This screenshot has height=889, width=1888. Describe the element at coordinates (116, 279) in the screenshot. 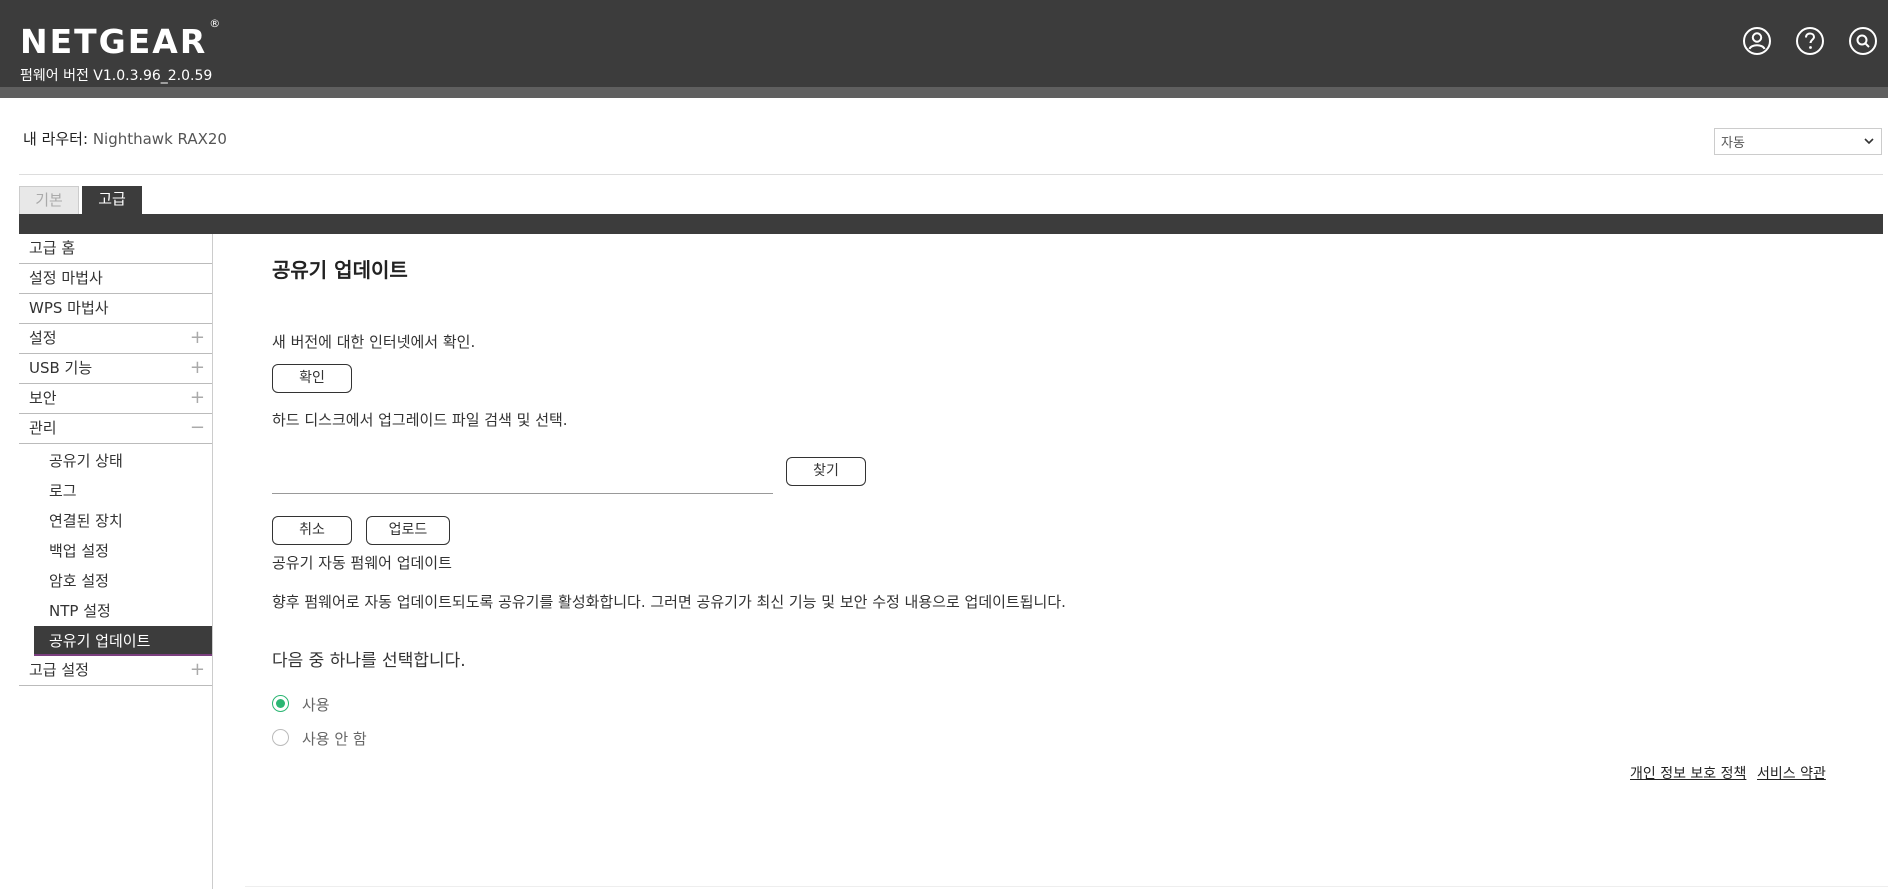

I see `sidebar-item-setup-wizard: 설정 마법사` at that location.